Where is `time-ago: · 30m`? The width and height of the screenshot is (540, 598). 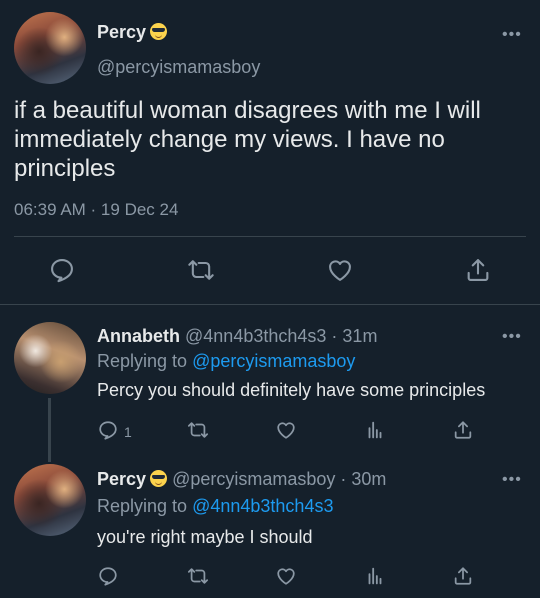 time-ago: · 30m is located at coordinates (363, 479).